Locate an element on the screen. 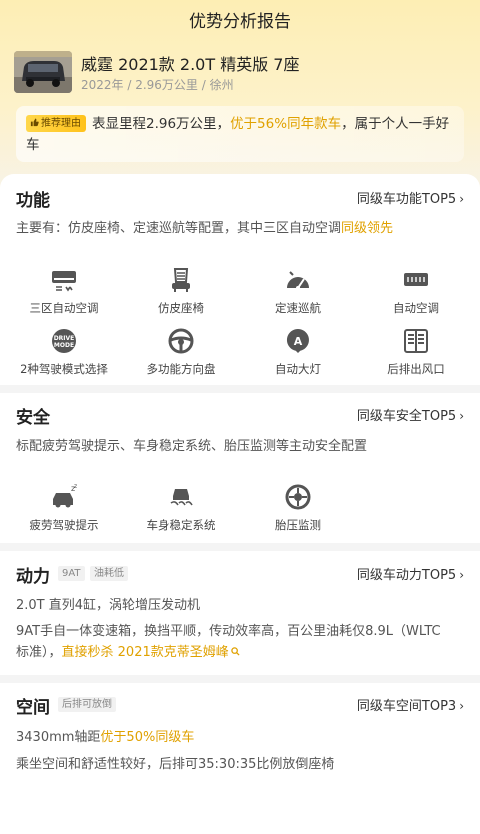 This screenshot has height=834, width=480. feature-label: 后排出风口 is located at coordinates (416, 369).